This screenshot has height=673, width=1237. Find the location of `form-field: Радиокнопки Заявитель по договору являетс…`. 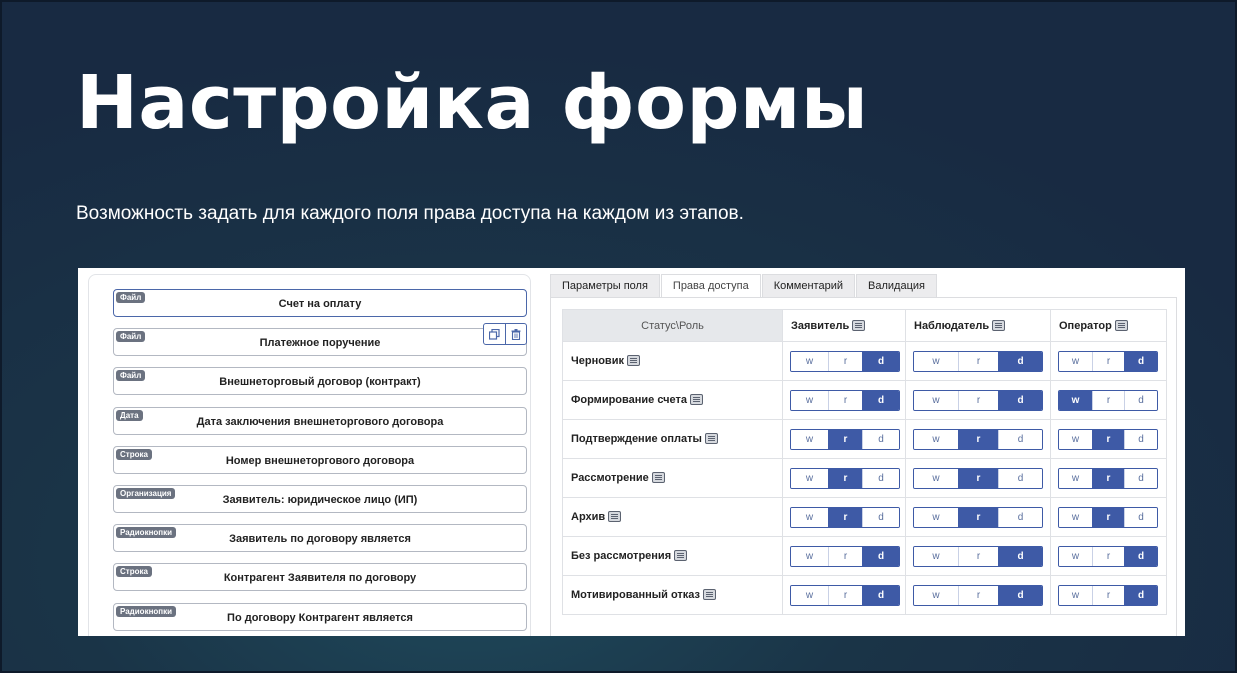

form-field: Радиокнопки Заявитель по договору являетс… is located at coordinates (320, 538).